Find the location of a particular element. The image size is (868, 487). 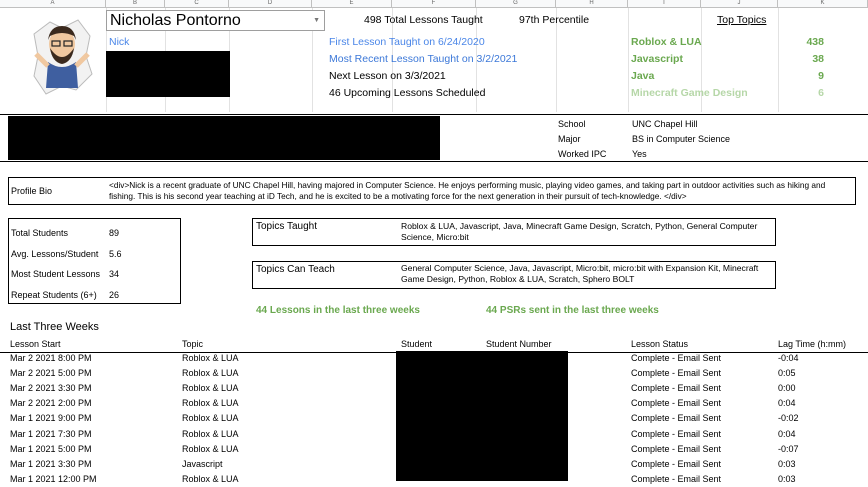

table-cell-lag: -0:02 is located at coordinates (788, 418).